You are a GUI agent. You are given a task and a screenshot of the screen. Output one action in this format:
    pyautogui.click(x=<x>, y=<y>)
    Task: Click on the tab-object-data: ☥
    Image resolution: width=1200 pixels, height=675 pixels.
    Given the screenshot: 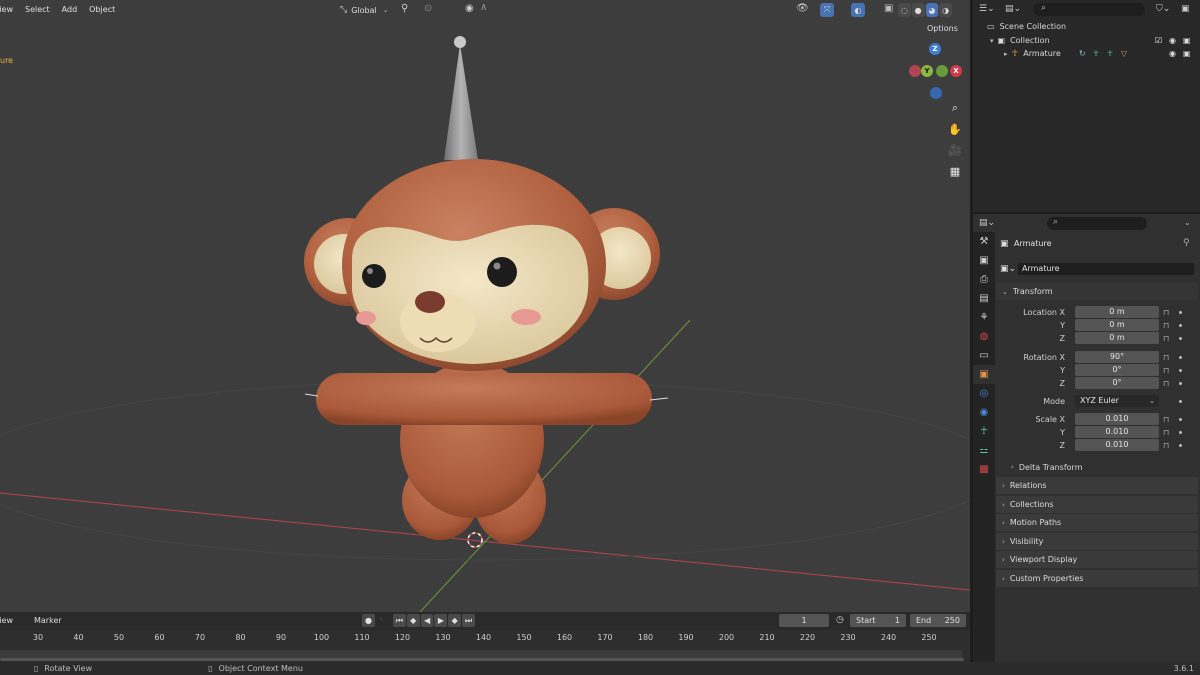 What is the action you would take?
    pyautogui.click(x=984, y=431)
    